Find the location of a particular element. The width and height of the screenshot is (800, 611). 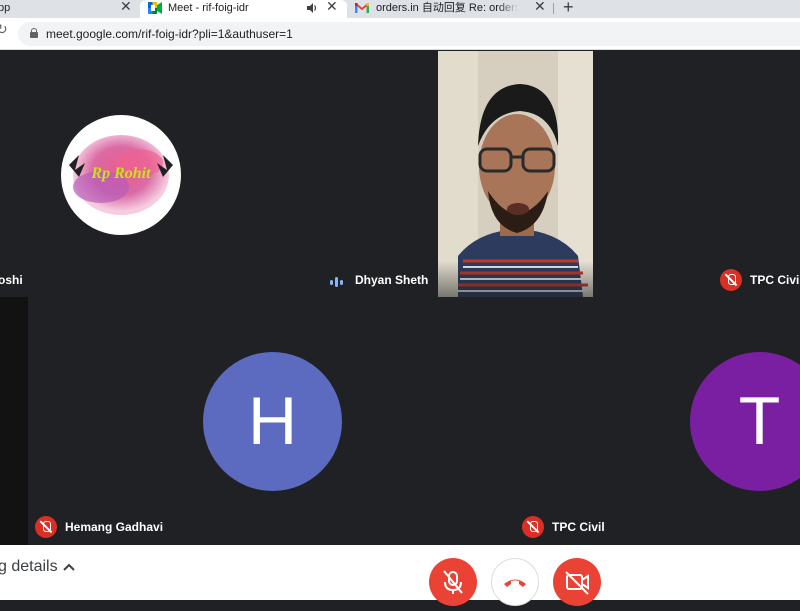

tab-pp: pp ✕ is located at coordinates (70, 9).